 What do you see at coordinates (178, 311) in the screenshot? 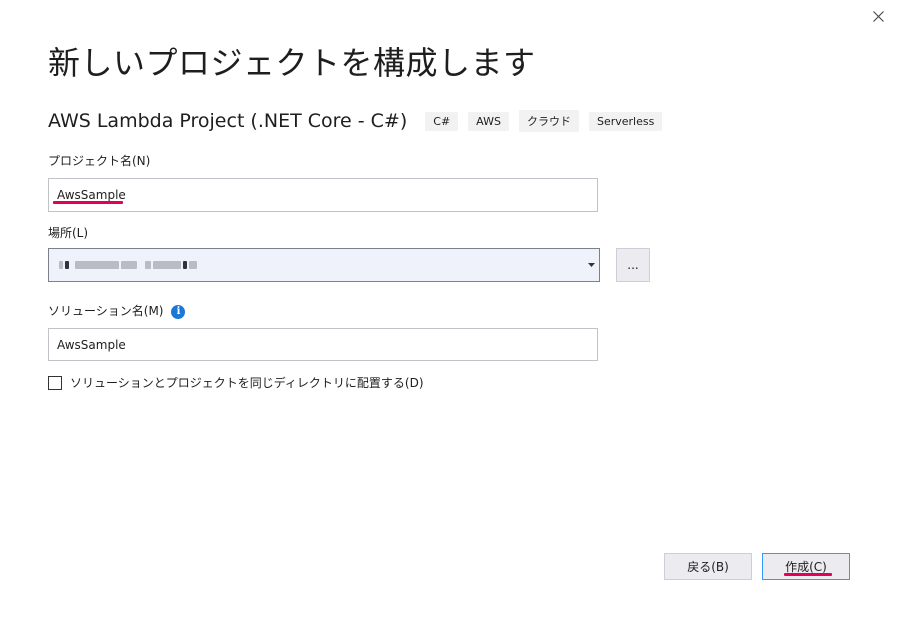
I see `info-icon: i` at bounding box center [178, 311].